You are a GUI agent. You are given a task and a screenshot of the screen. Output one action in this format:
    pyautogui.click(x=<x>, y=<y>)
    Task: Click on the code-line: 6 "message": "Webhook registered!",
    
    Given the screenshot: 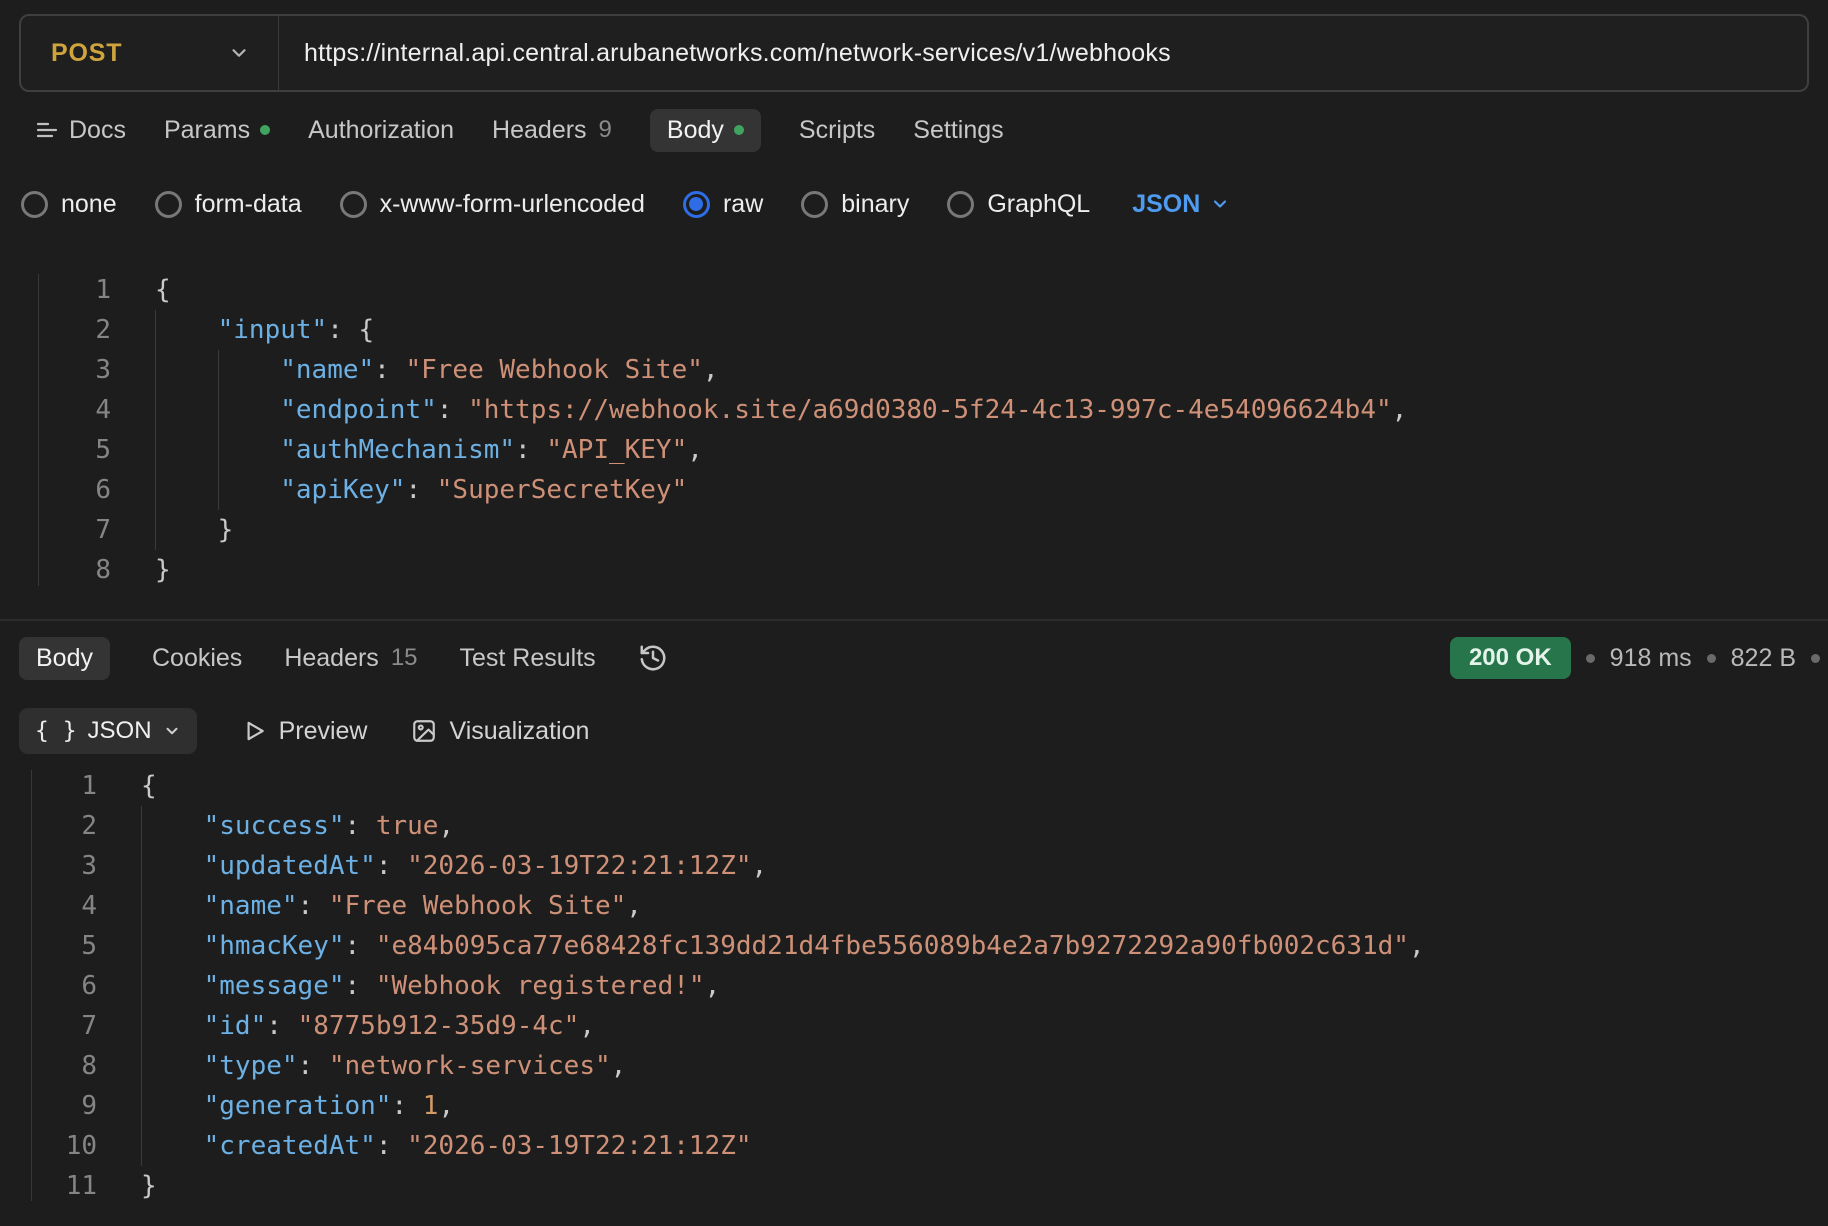 What is the action you would take?
    pyautogui.click(x=929, y=986)
    